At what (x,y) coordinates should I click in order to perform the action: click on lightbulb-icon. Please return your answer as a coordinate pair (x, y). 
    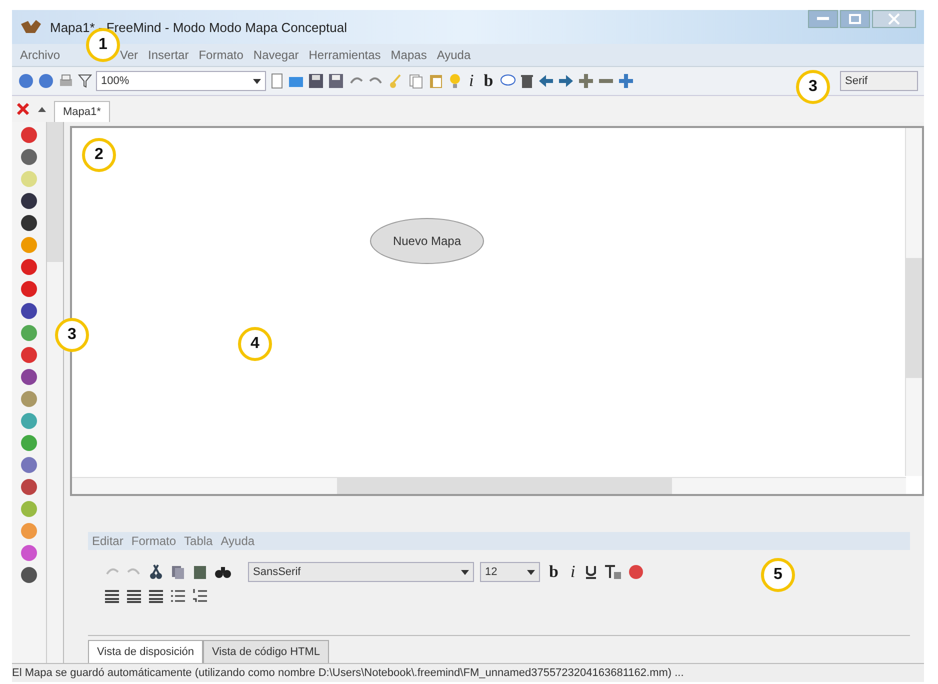
    Looking at the image, I should click on (455, 81).